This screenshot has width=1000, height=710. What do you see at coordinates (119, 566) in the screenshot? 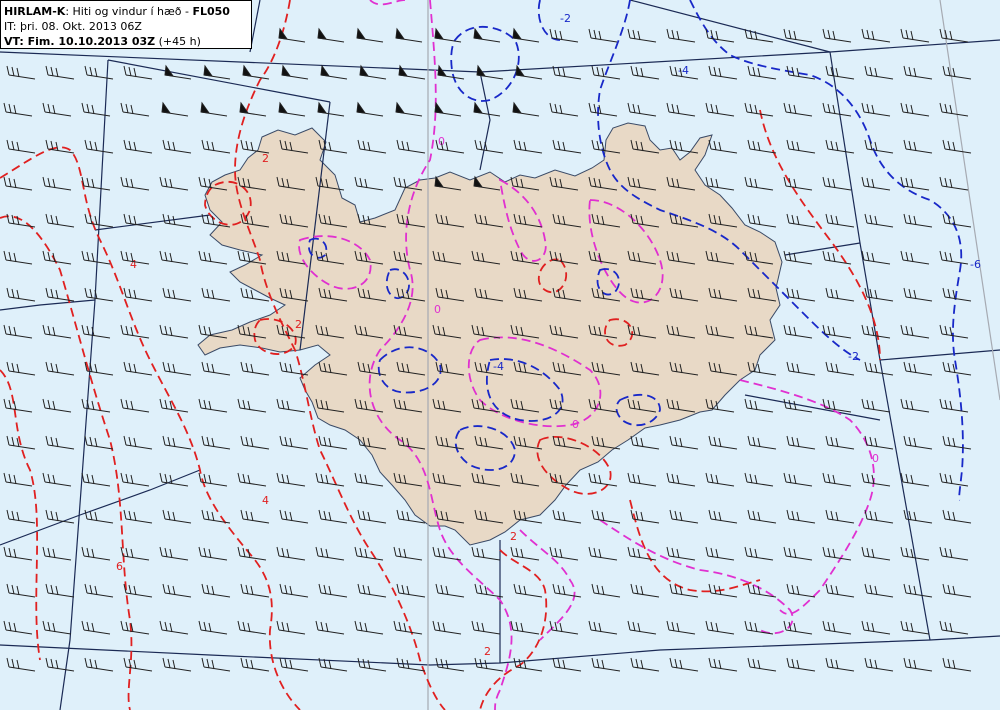
I see `contour-label: 6` at bounding box center [119, 566].